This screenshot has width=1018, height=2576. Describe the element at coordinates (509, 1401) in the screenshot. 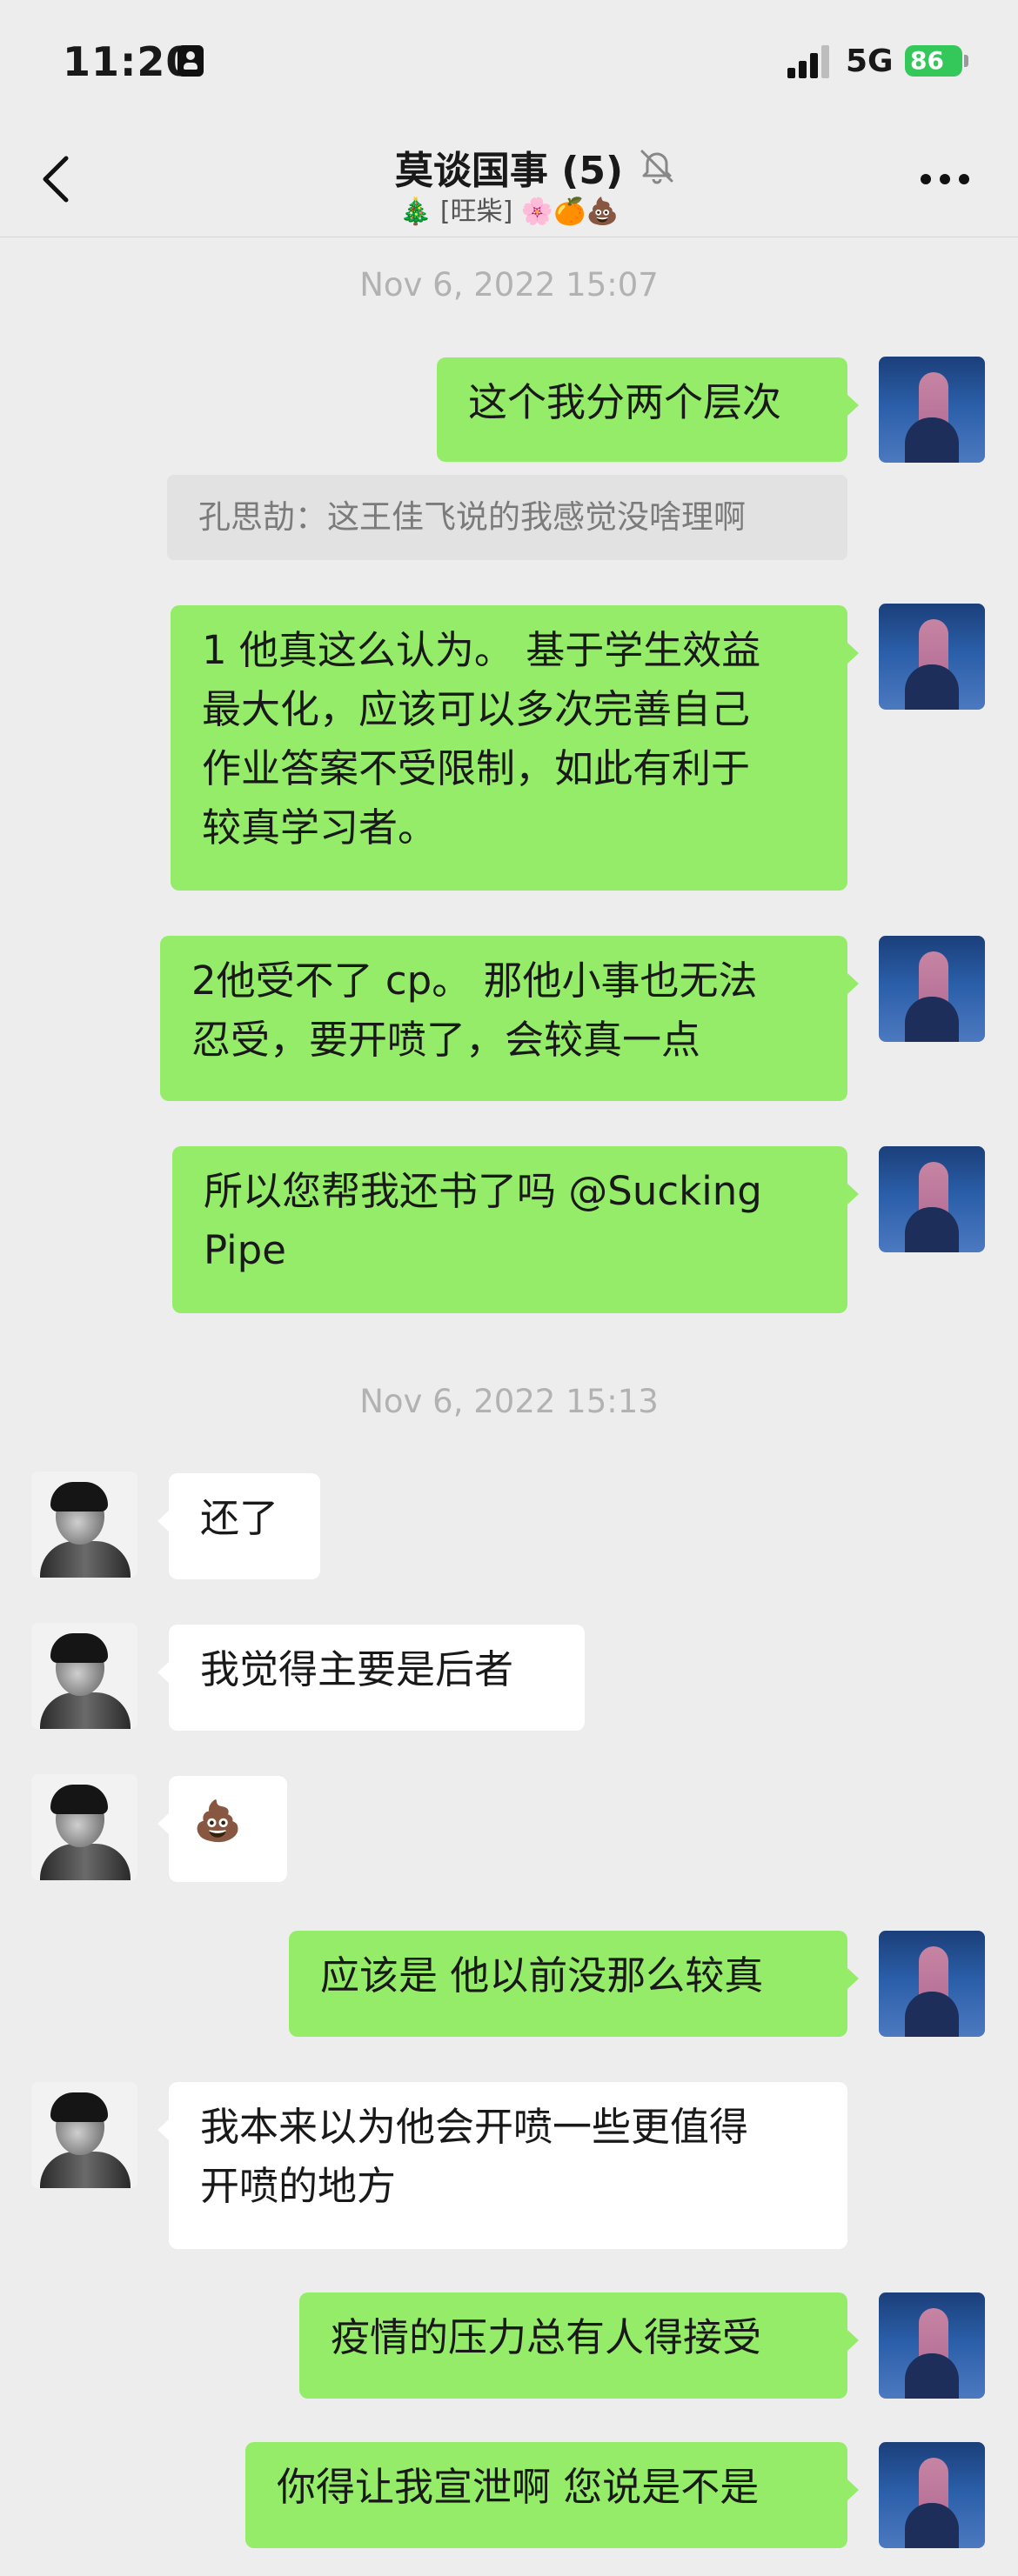

I see `message-timestamp: Nov 6, 2022 15:13` at that location.